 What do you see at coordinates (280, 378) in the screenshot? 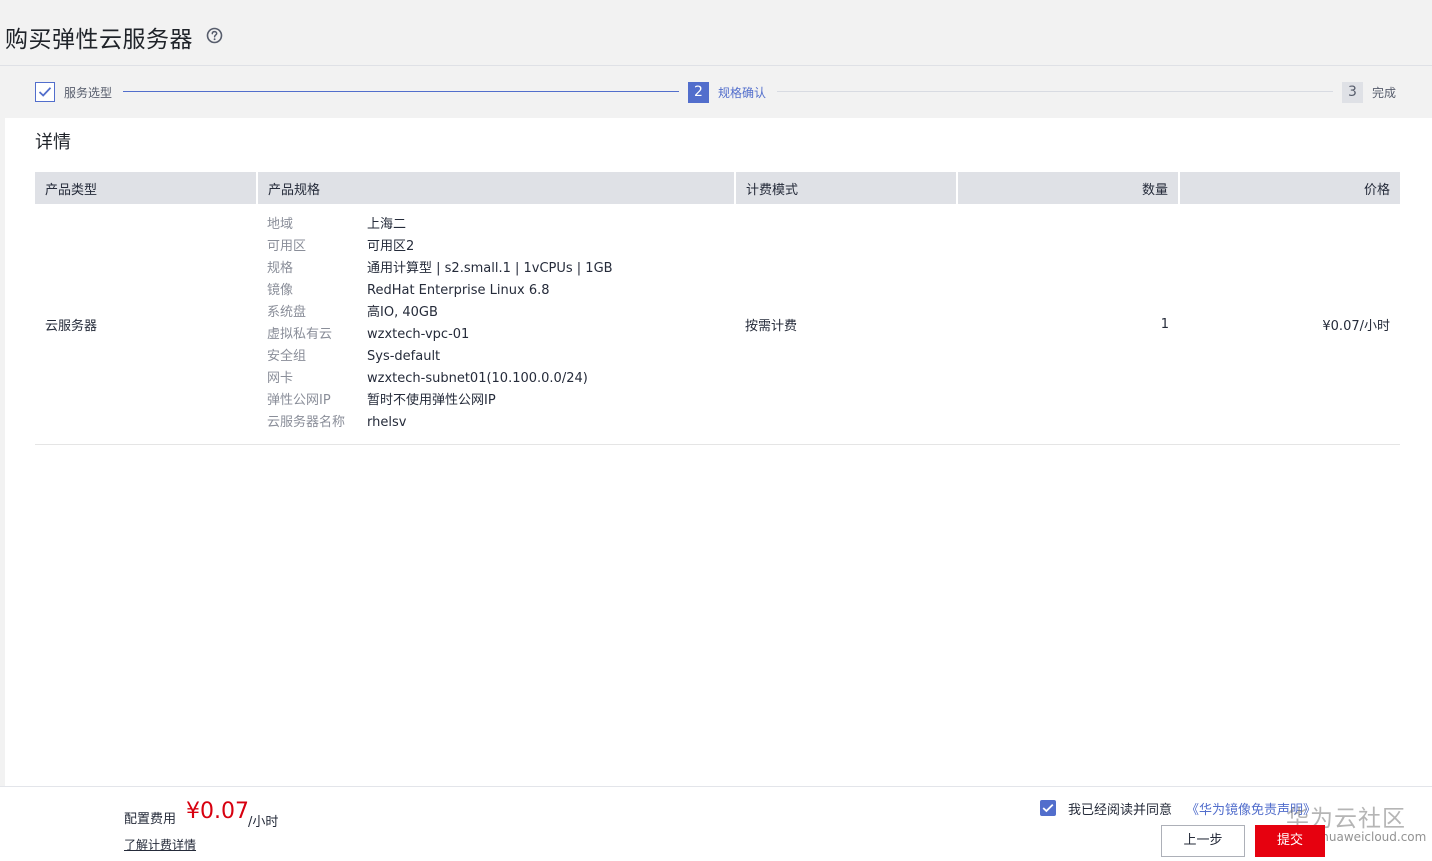
I see `spec-key: 网卡` at bounding box center [280, 378].